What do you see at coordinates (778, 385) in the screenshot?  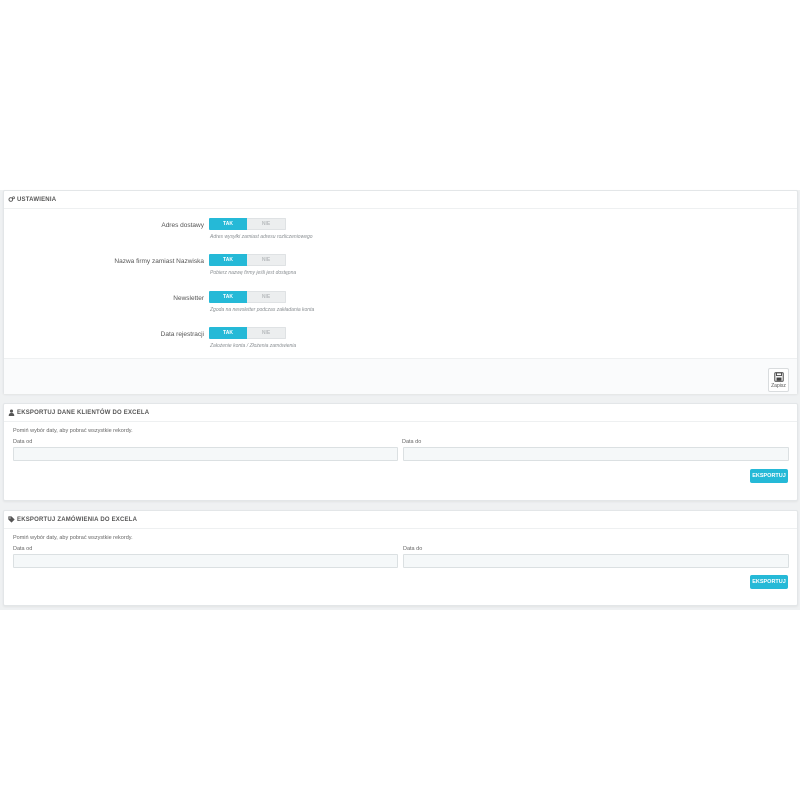 I see `save-button-label: Zapisz` at bounding box center [778, 385].